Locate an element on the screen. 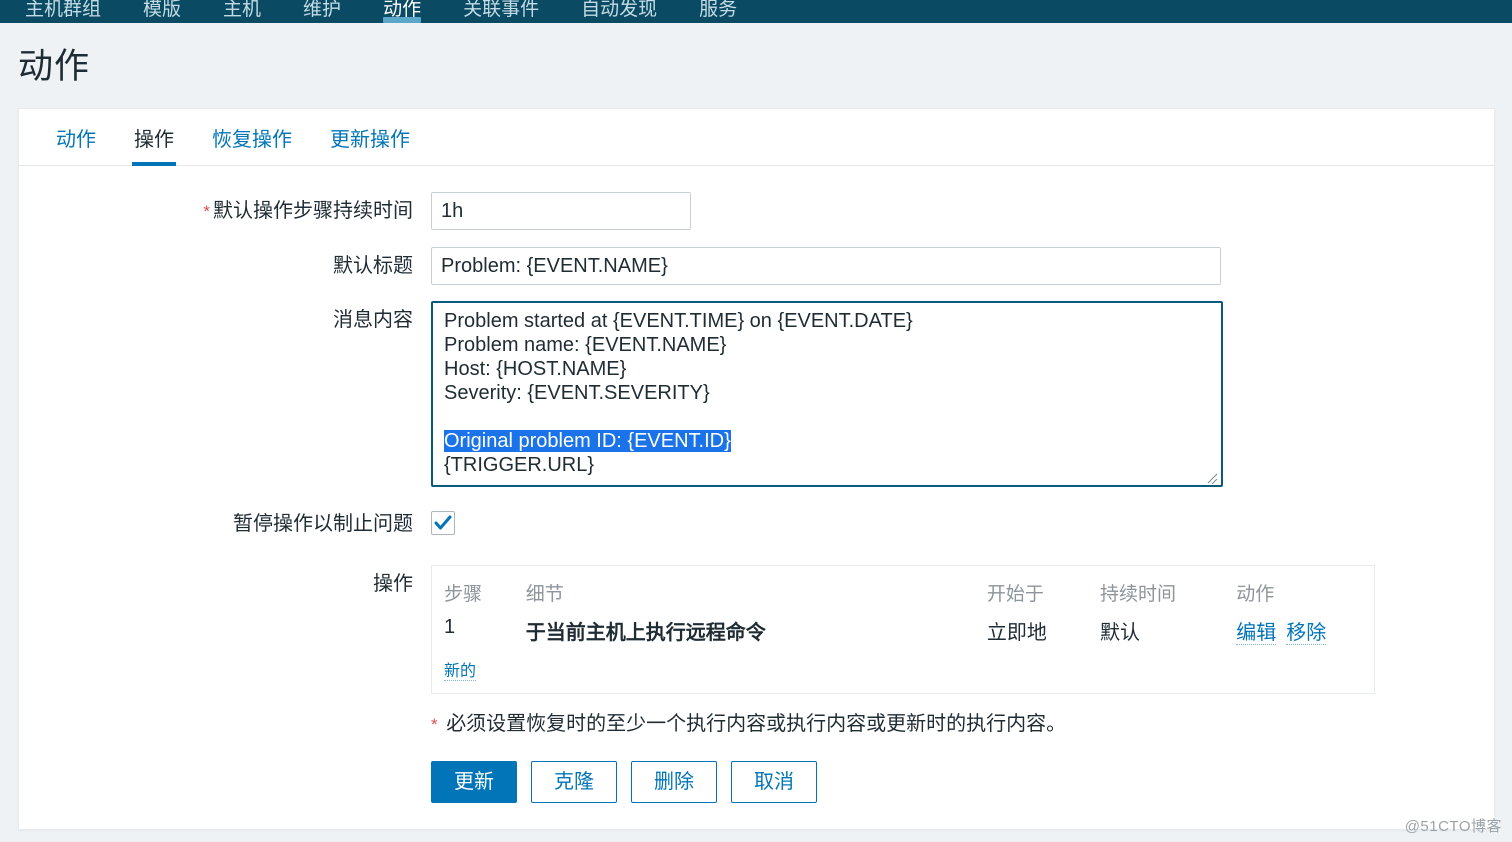 The height and width of the screenshot is (842, 1512). tab-0: 动作 is located at coordinates (76, 137).